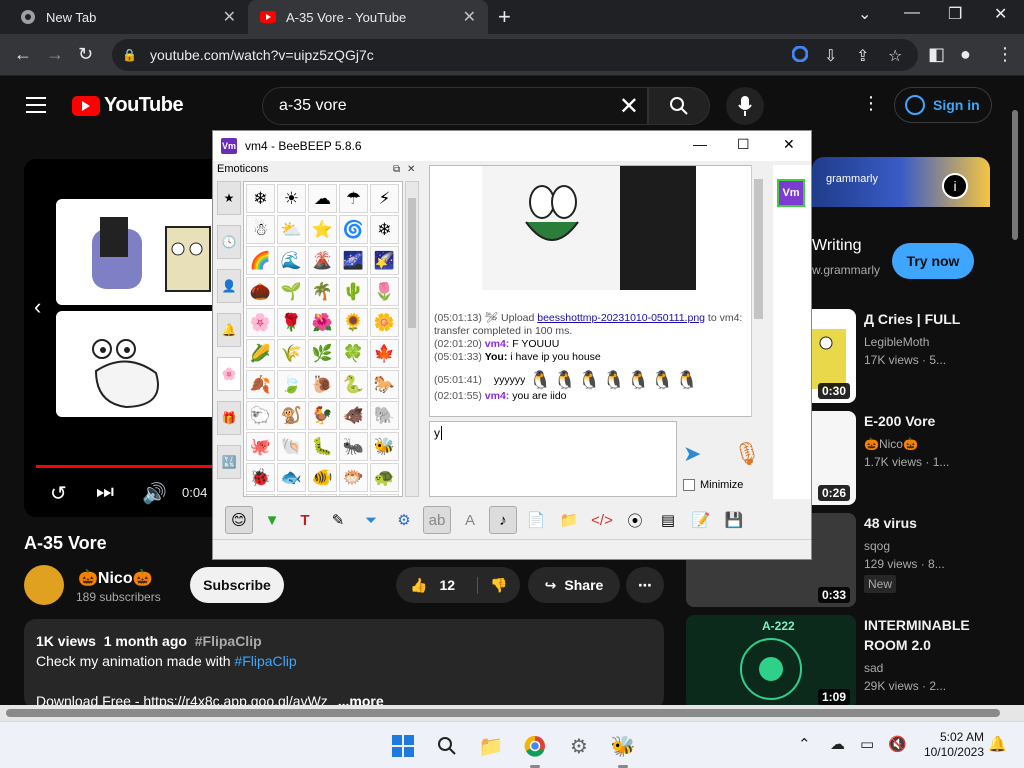 Image resolution: width=1024 pixels, height=768 pixels. Describe the element at coordinates (260, 353) in the screenshot. I see `emoticon-cell: 🌽` at that location.